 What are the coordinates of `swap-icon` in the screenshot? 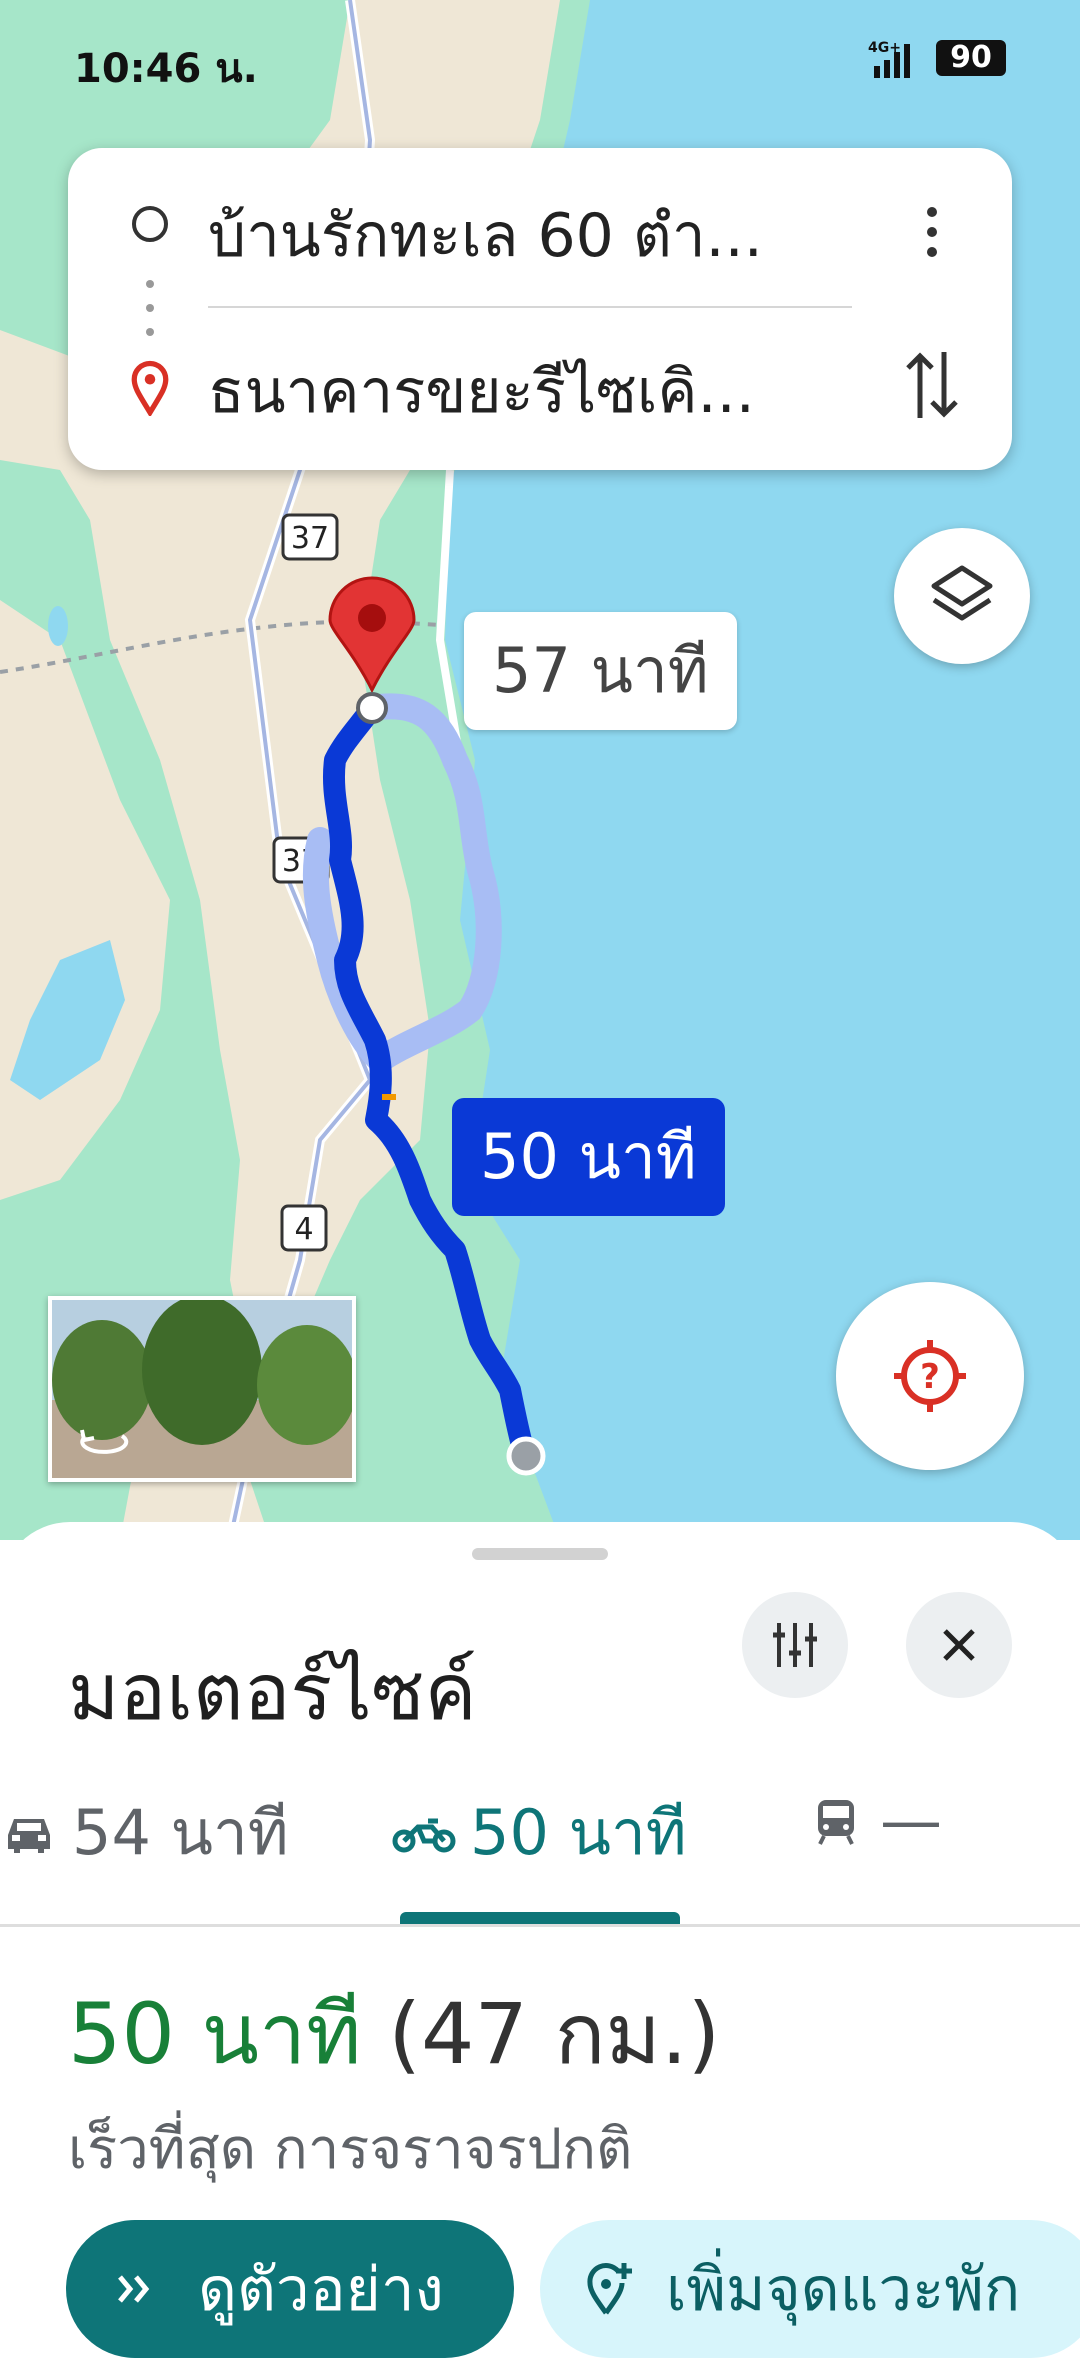 It's located at (932, 385).